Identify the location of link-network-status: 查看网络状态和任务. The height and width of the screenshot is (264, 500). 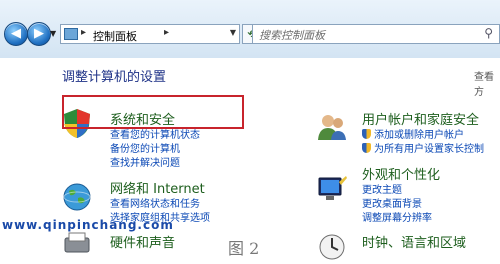
(155, 202).